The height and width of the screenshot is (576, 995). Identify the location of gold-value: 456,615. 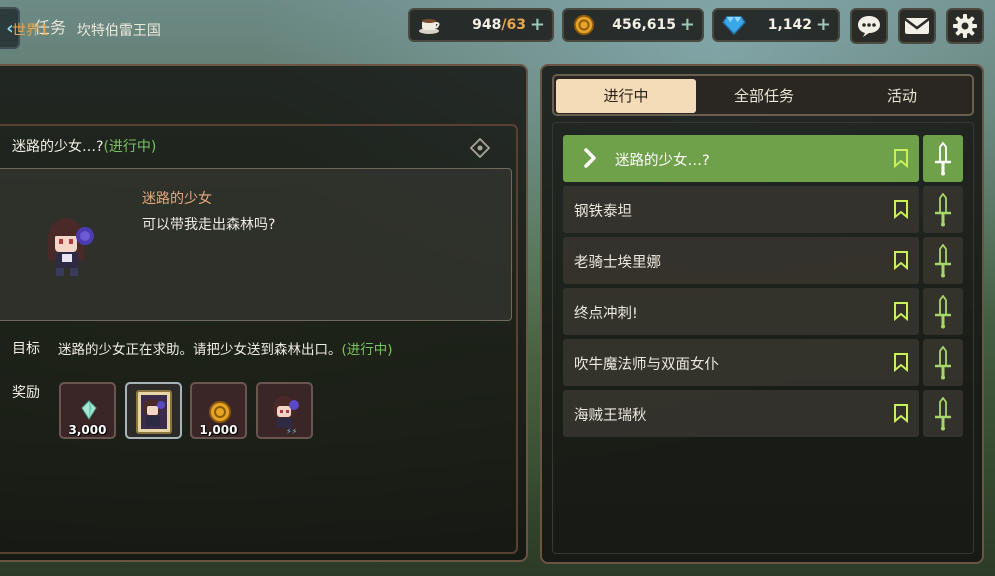
(644, 25).